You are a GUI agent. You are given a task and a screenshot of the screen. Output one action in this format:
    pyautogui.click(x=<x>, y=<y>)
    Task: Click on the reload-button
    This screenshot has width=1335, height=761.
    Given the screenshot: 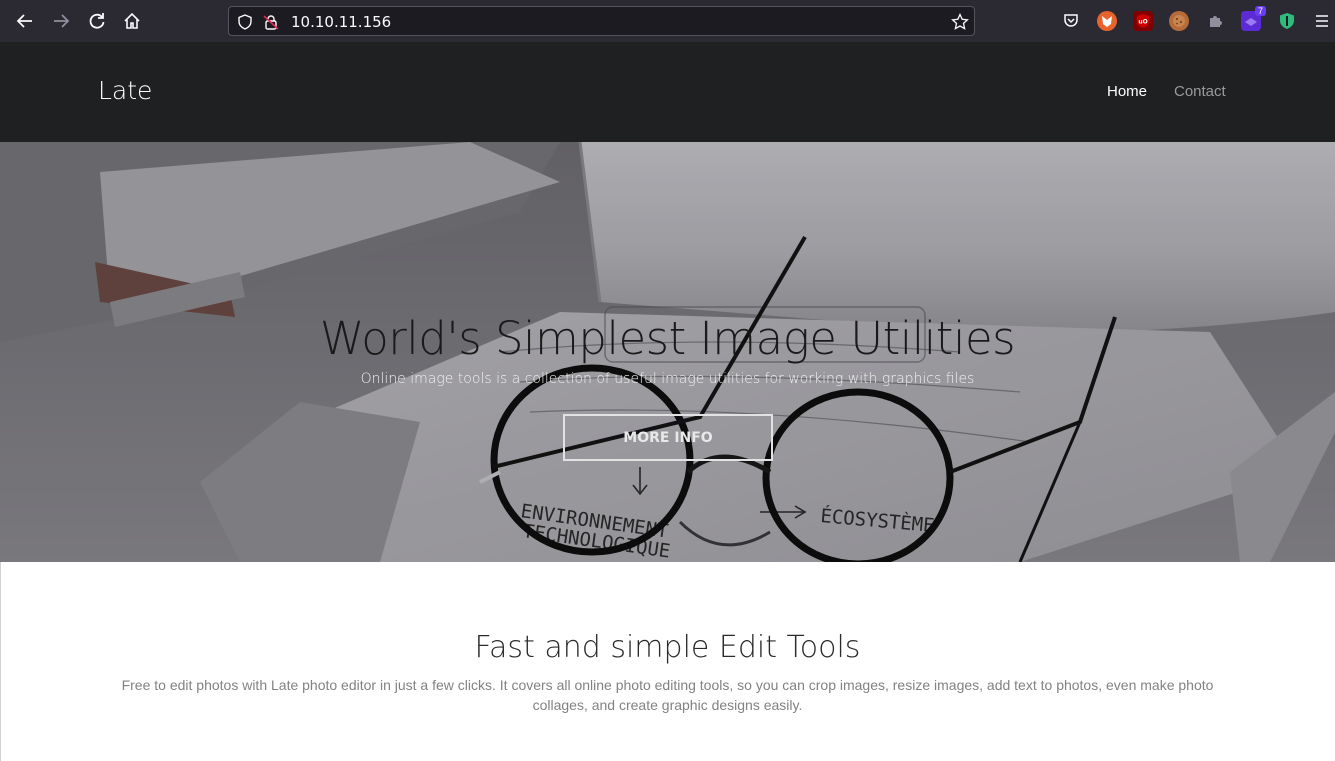 What is the action you would take?
    pyautogui.click(x=97, y=21)
    